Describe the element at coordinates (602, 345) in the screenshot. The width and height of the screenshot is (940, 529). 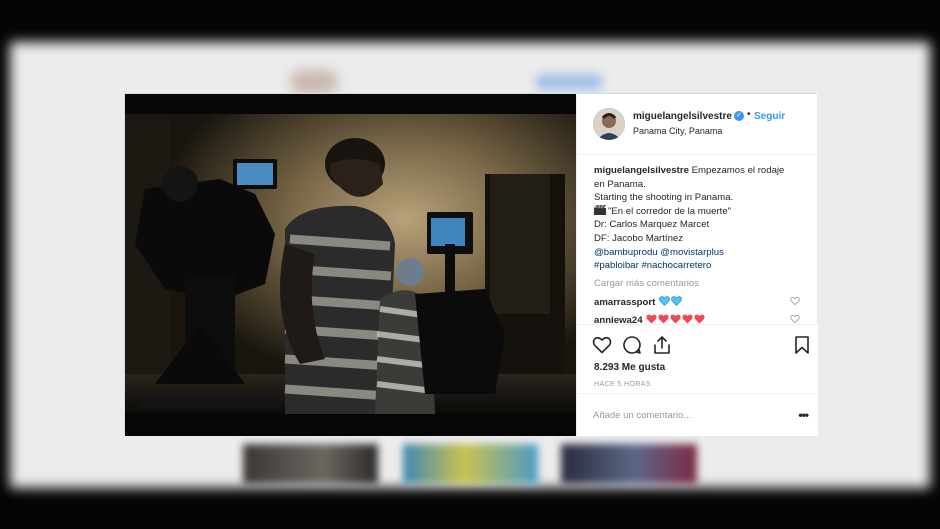
I see `like-heart-icon` at that location.